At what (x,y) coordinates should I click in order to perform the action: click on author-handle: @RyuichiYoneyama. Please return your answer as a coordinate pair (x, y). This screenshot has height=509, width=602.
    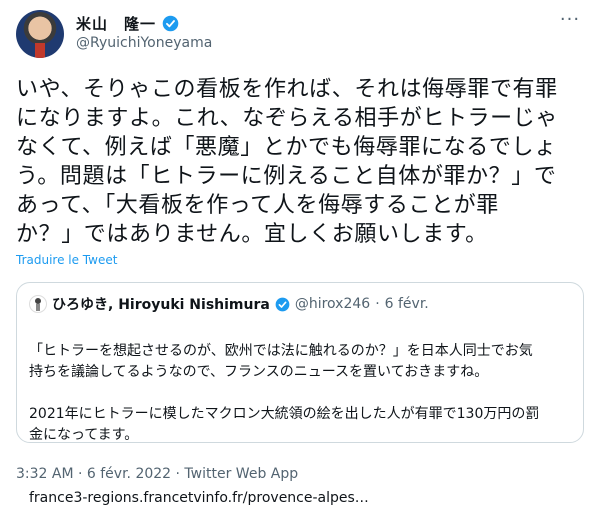
    Looking at the image, I should click on (144, 43).